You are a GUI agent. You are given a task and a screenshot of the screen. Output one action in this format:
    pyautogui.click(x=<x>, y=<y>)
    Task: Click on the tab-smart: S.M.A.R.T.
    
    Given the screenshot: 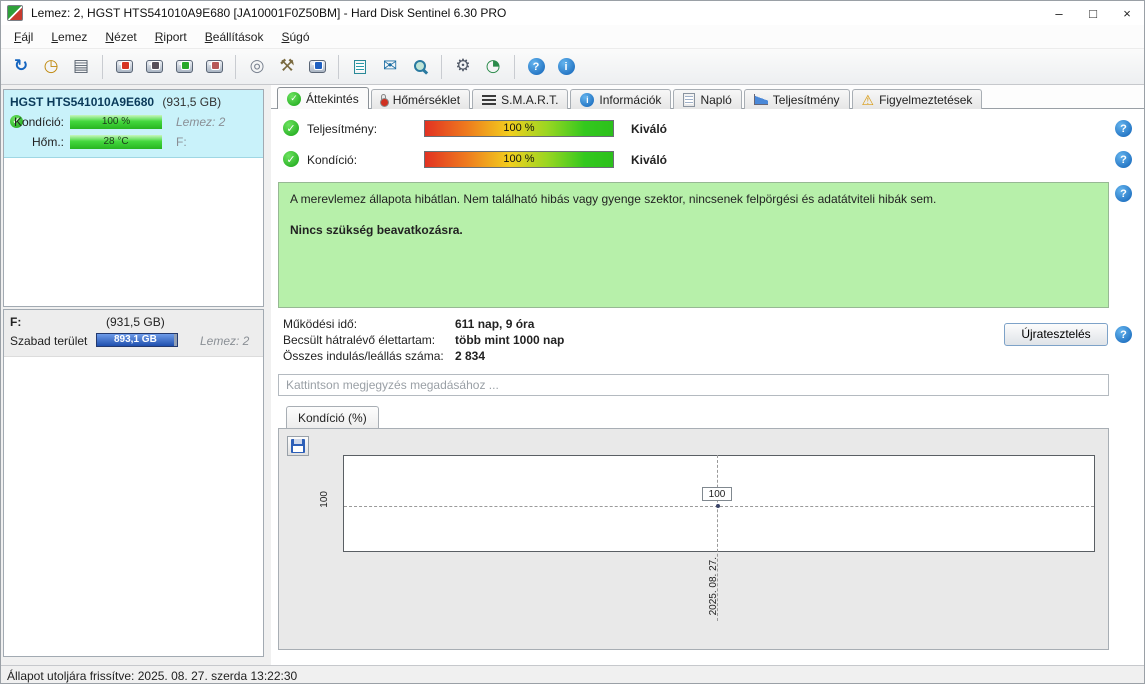 What is the action you would take?
    pyautogui.click(x=520, y=99)
    